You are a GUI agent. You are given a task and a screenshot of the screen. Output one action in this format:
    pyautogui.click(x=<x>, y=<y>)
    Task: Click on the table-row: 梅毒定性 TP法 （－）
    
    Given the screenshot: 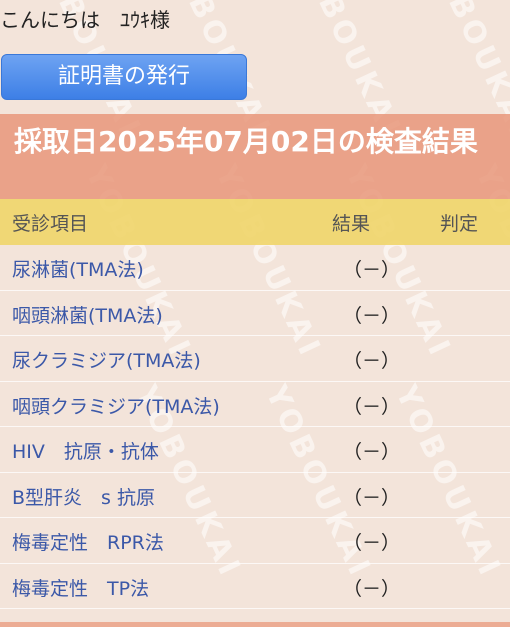 What is the action you would take?
    pyautogui.click(x=255, y=586)
    